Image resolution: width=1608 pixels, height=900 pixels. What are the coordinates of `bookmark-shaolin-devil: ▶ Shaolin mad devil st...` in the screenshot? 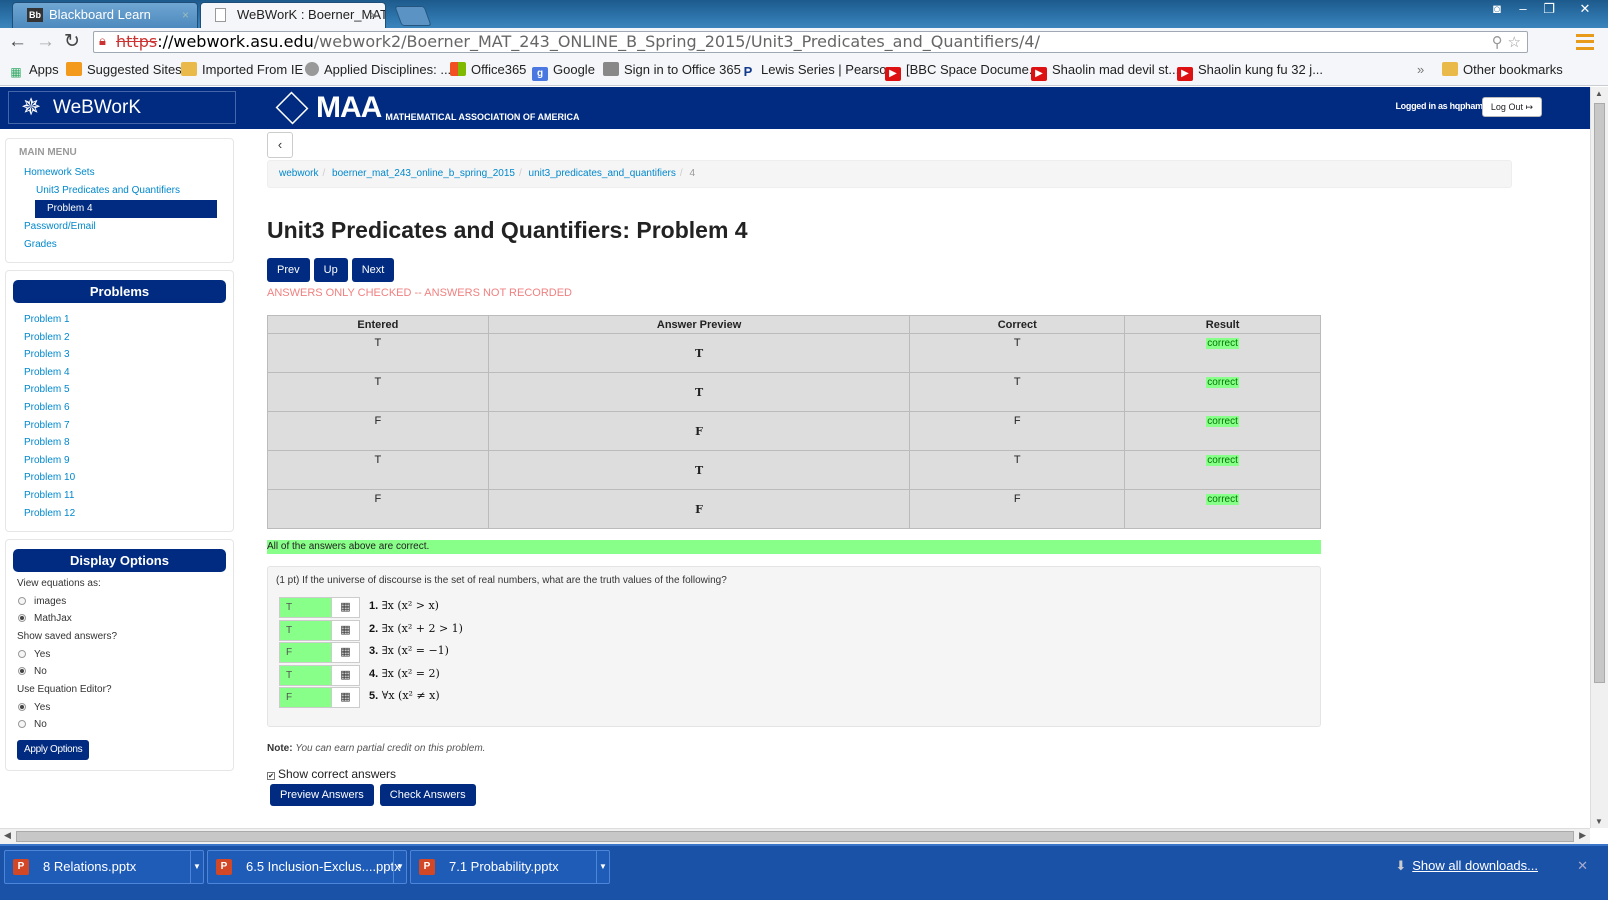 It's located at (1105, 71).